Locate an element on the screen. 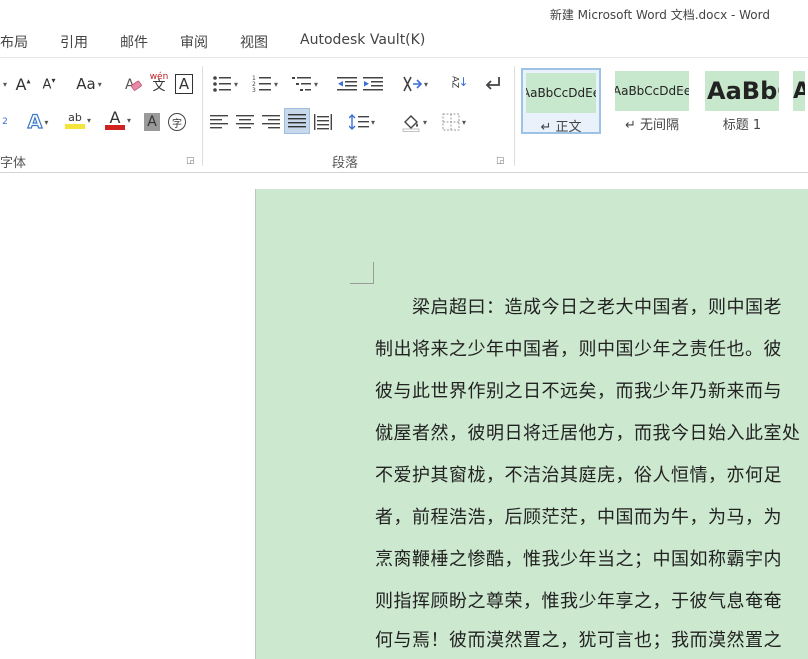 The height and width of the screenshot is (659, 808). highlighter-icon: ab is located at coordinates (74, 120).